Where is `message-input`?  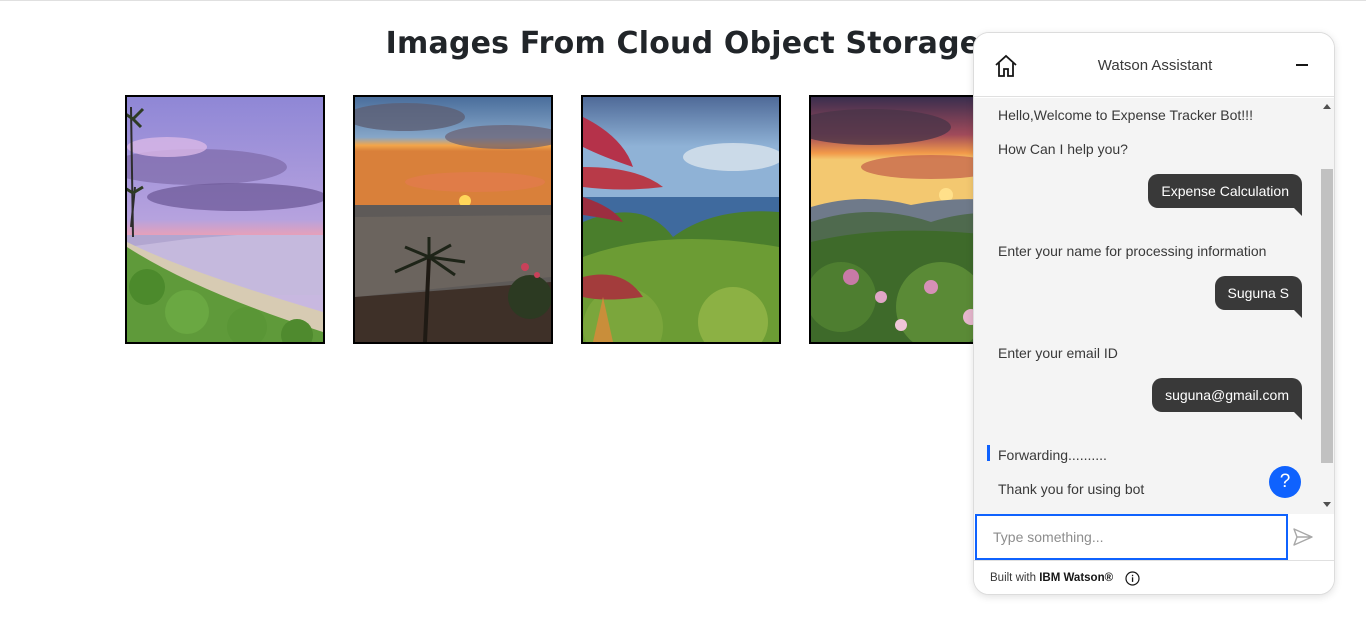
message-input is located at coordinates (1131, 537).